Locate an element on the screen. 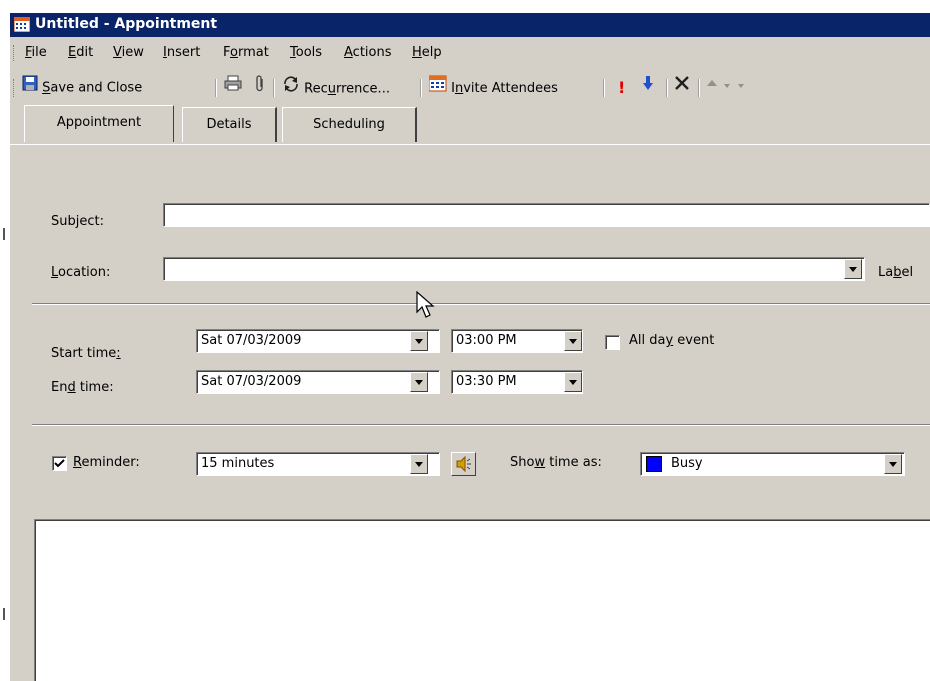 Image resolution: width=930 pixels, height=681 pixels. busy-color-swatch is located at coordinates (654, 464).